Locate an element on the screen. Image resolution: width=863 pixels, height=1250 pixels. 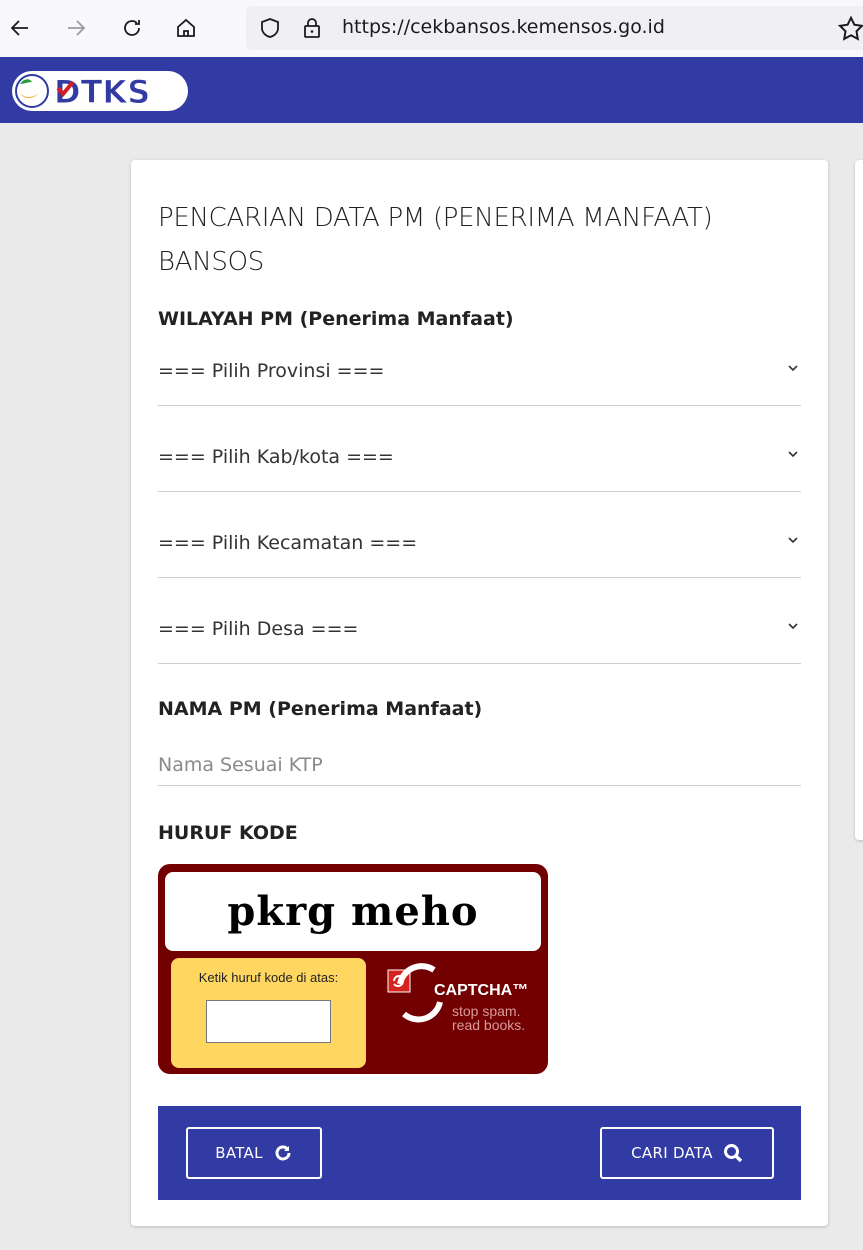
forward-button is located at coordinates (76, 28).